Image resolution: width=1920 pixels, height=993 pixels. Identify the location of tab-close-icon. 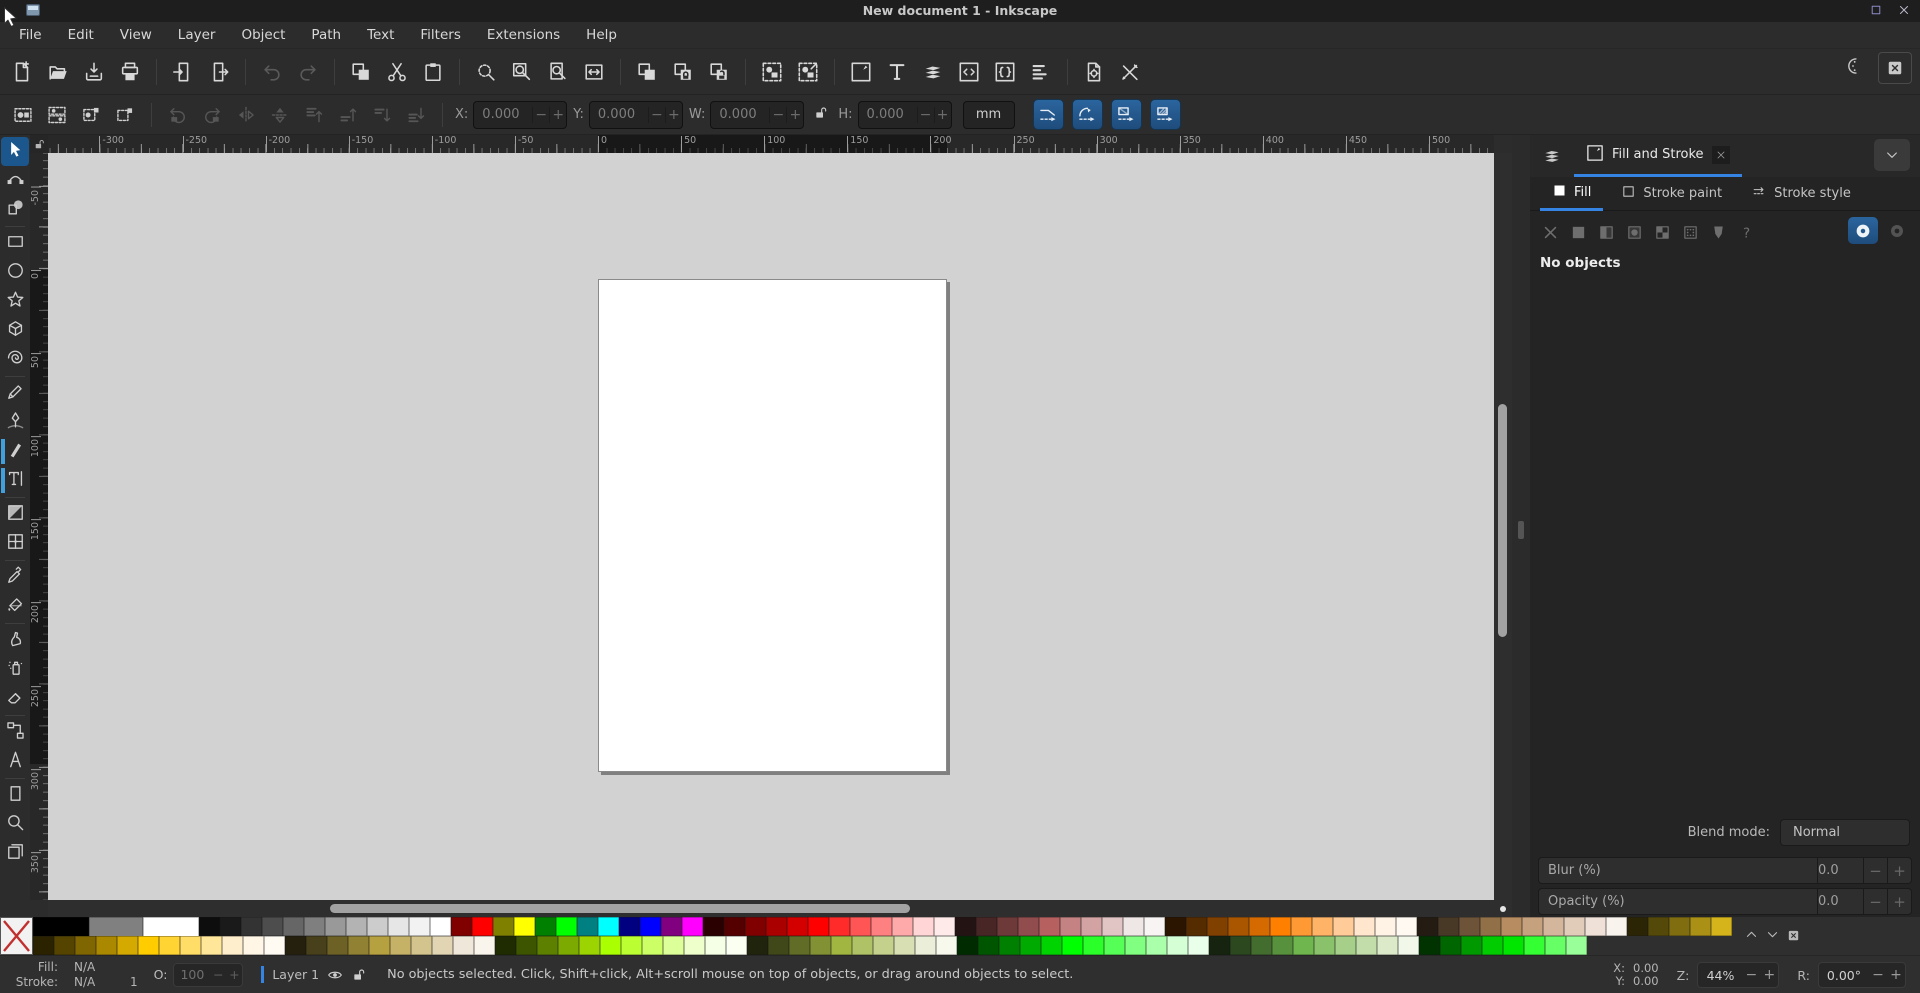
(1720, 154).